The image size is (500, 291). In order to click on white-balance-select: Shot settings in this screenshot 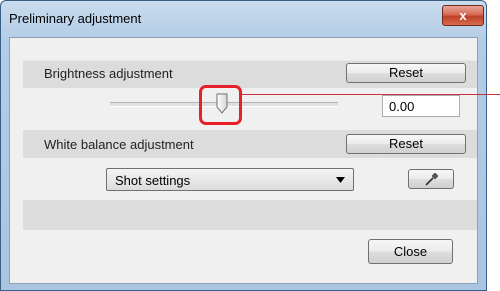, I will do `click(230, 179)`.